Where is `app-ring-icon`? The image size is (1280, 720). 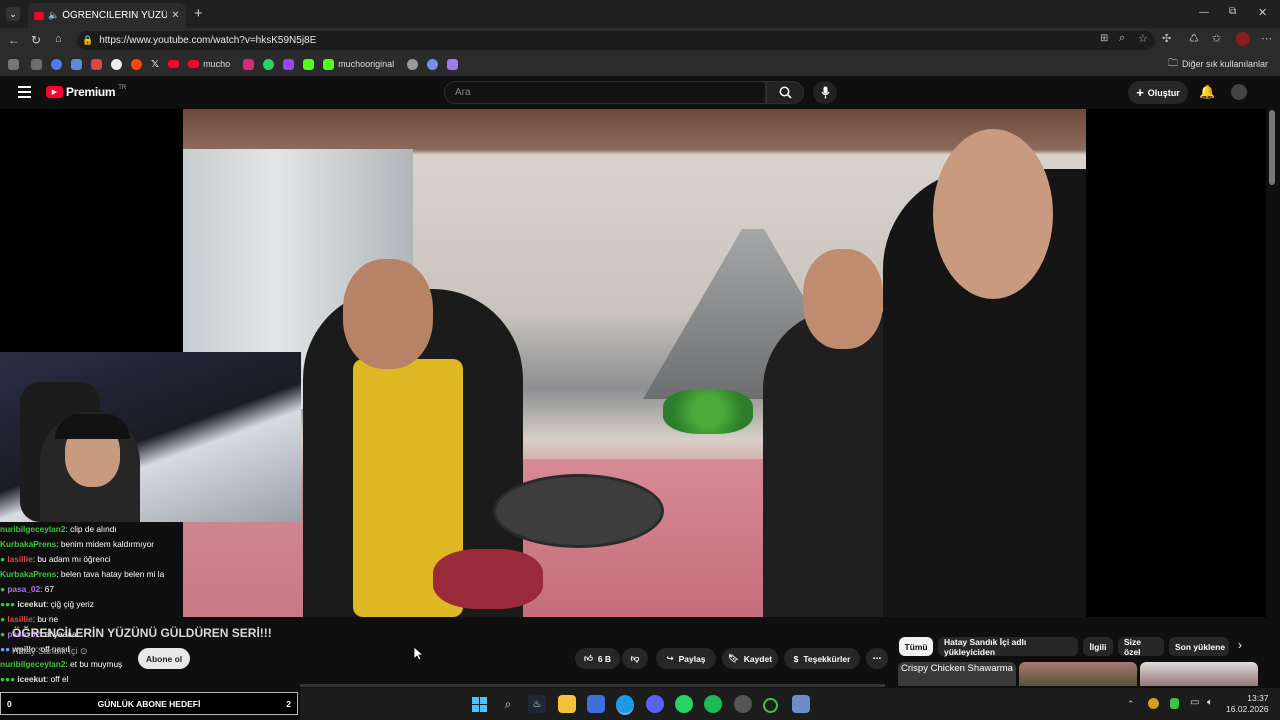
app-ring-icon is located at coordinates (770, 705).